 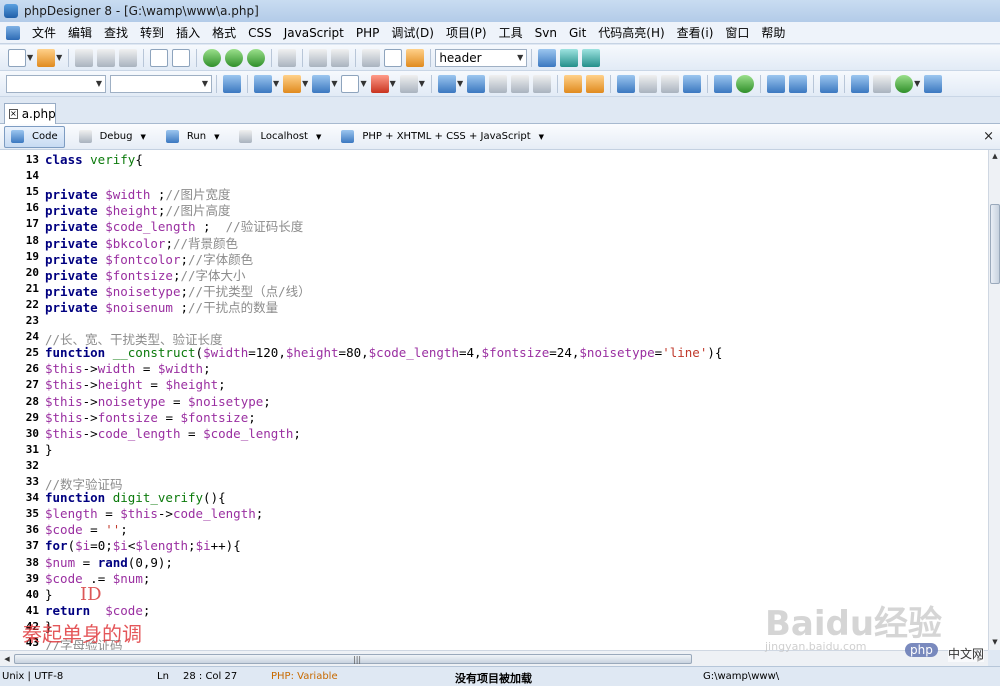 I want to click on scrollbar-thumb: |||, so click(x=353, y=659).